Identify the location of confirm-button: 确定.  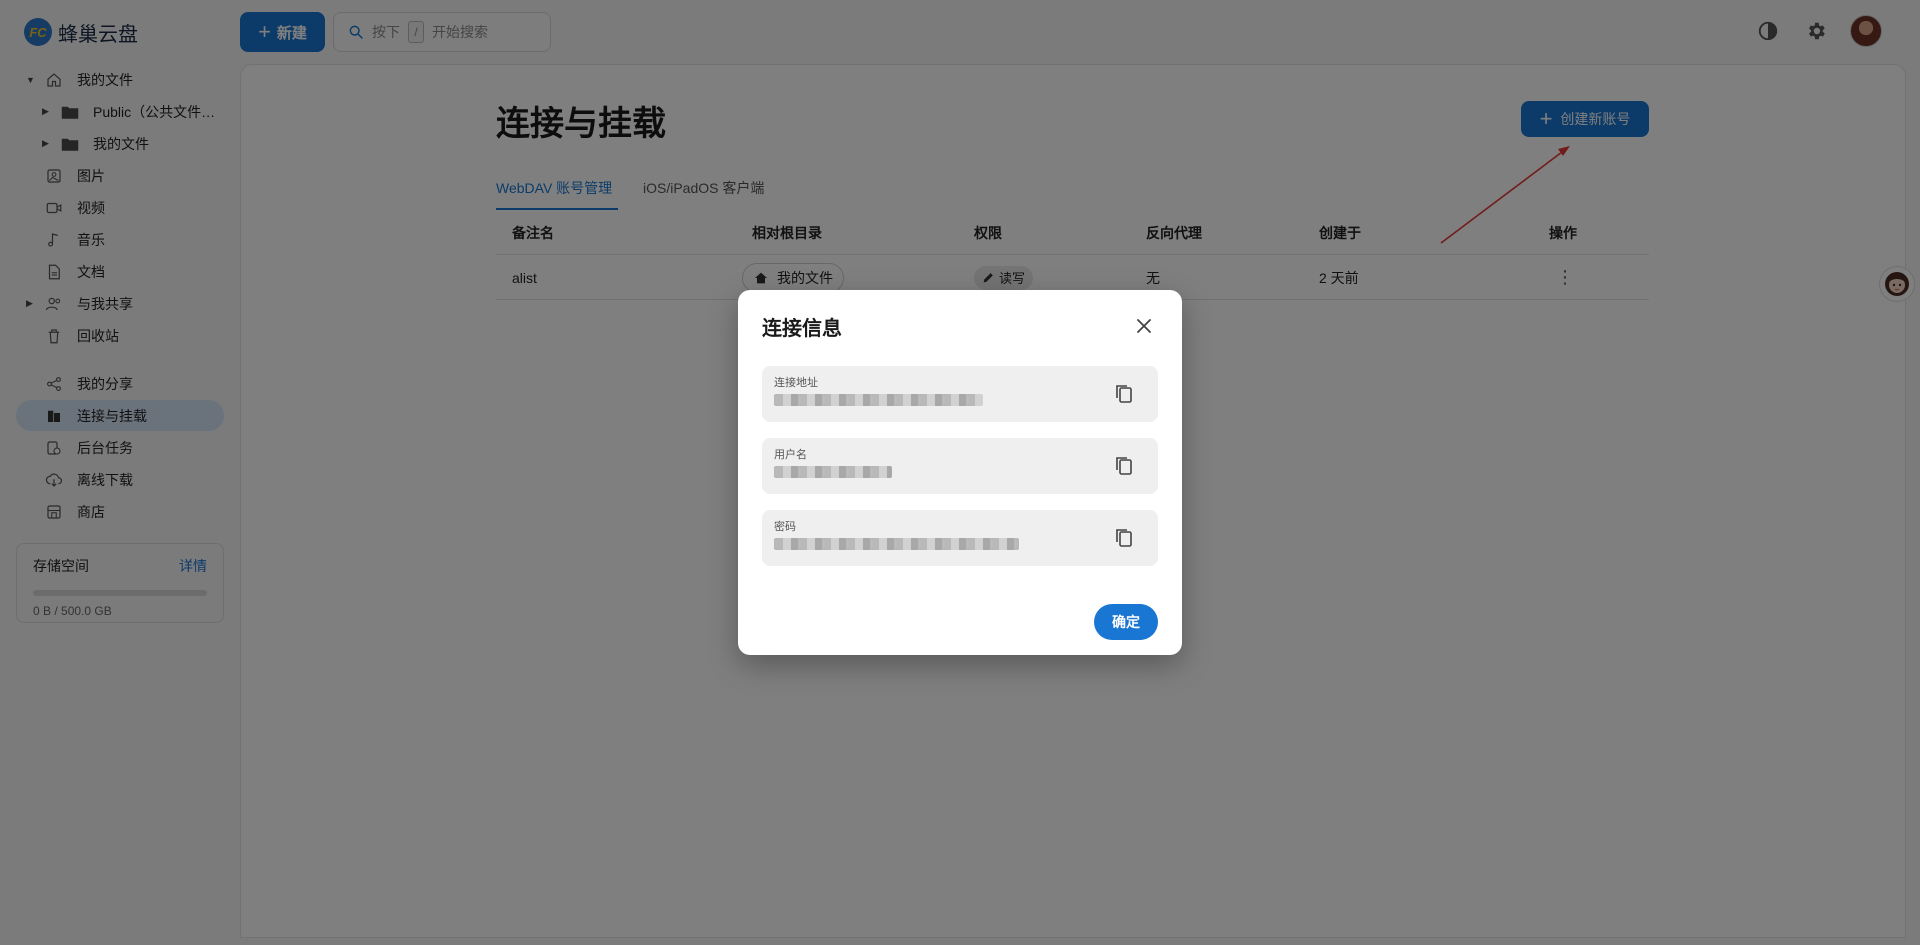
(1126, 622).